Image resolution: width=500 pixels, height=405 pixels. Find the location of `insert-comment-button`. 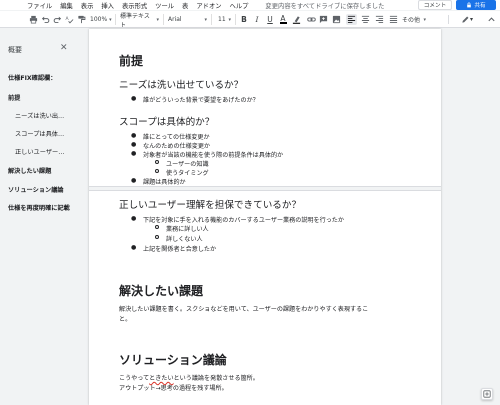

insert-comment-button is located at coordinates (323, 19).